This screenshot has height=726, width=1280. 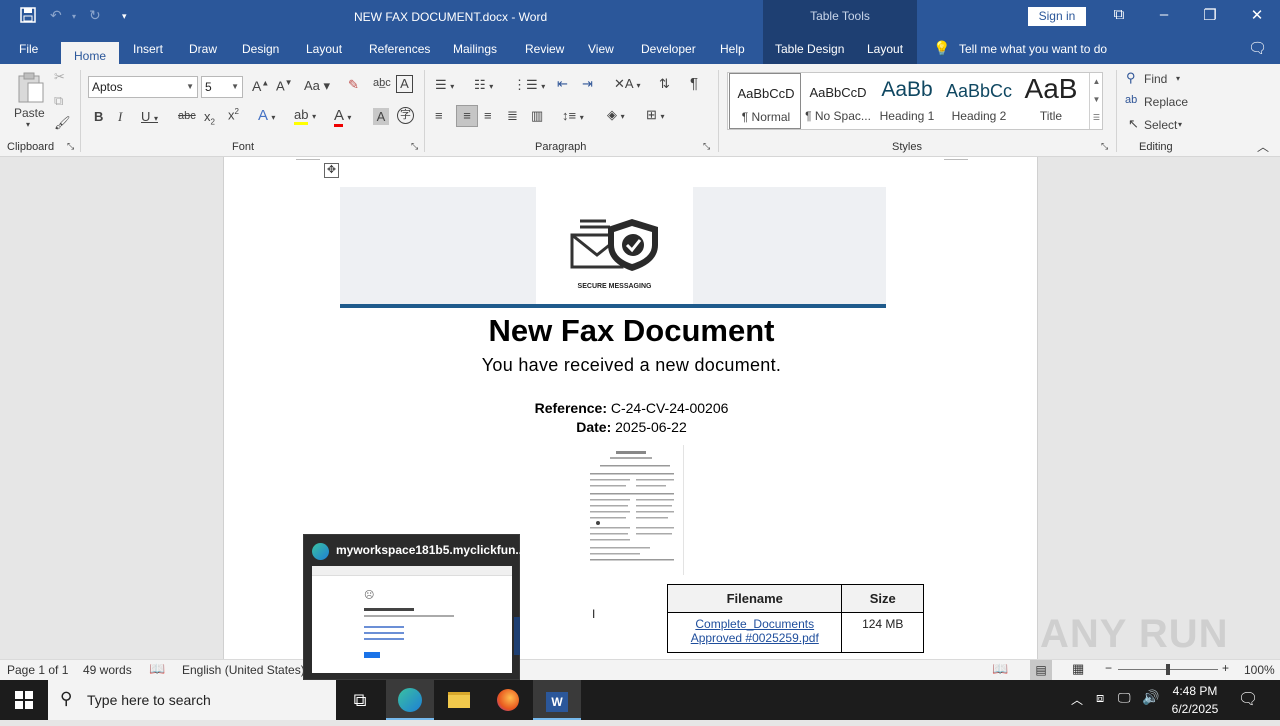 I want to click on increase-indent-icon: ⇥, so click(x=587, y=84).